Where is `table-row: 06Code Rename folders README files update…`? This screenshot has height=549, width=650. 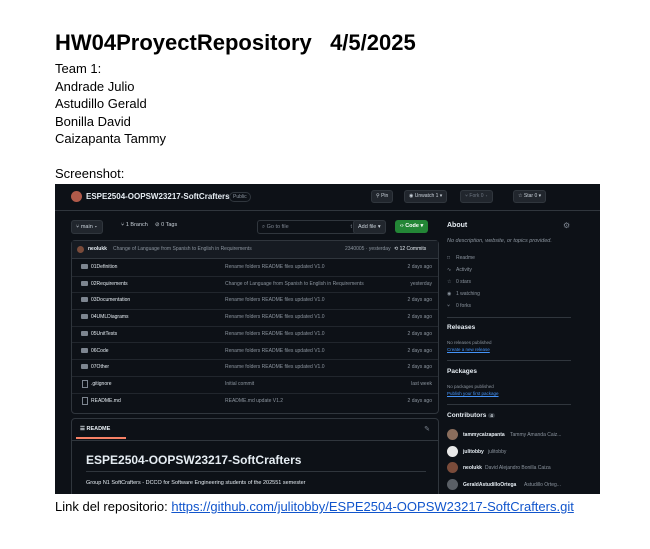 table-row: 06Code Rename folders README files update… is located at coordinates (255, 352).